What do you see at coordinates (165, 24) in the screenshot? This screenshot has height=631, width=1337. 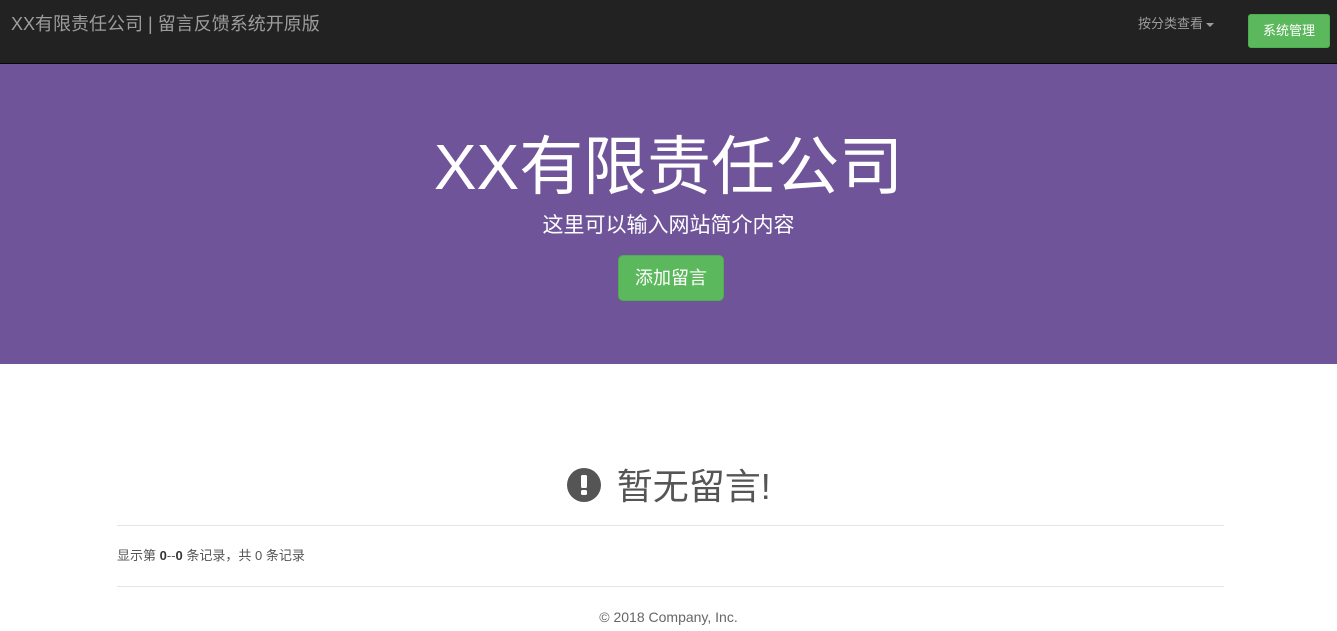 I see `navbar-brand: XX有限责任公司 | 留言反馈系统开原版` at bounding box center [165, 24].